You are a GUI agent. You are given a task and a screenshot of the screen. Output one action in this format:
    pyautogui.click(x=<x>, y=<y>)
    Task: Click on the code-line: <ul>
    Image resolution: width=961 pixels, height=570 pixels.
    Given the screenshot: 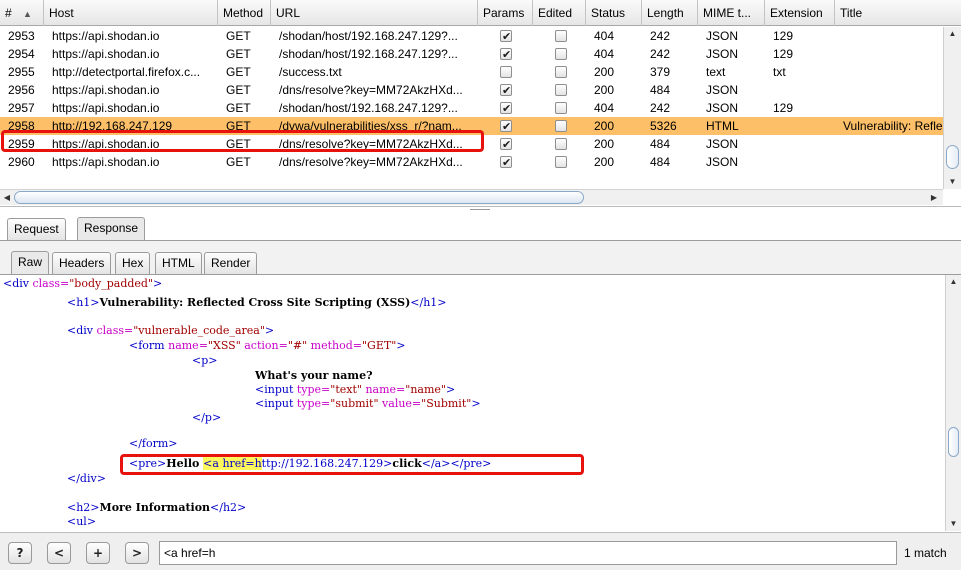 What is the action you would take?
    pyautogui.click(x=82, y=521)
    